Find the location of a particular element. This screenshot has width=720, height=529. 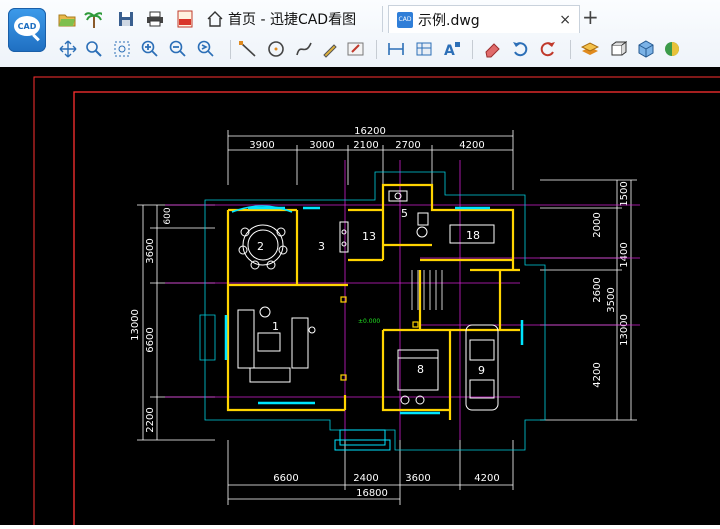

dim-left-part: 600 is located at coordinates (168, 215).